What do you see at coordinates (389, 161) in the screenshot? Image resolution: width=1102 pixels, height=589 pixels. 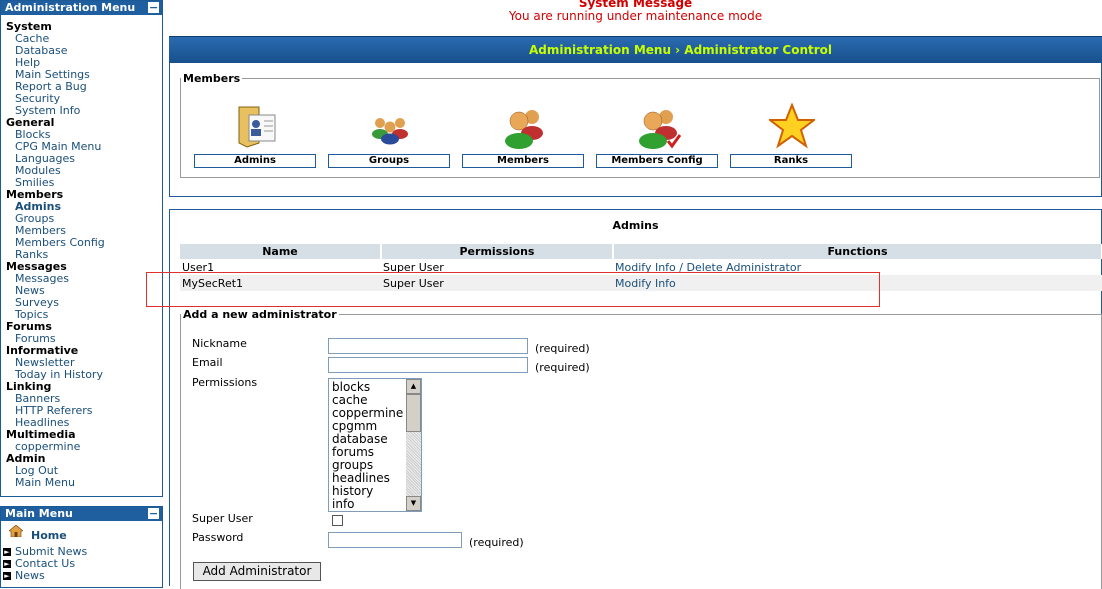 I see `button-label: Groups` at bounding box center [389, 161].